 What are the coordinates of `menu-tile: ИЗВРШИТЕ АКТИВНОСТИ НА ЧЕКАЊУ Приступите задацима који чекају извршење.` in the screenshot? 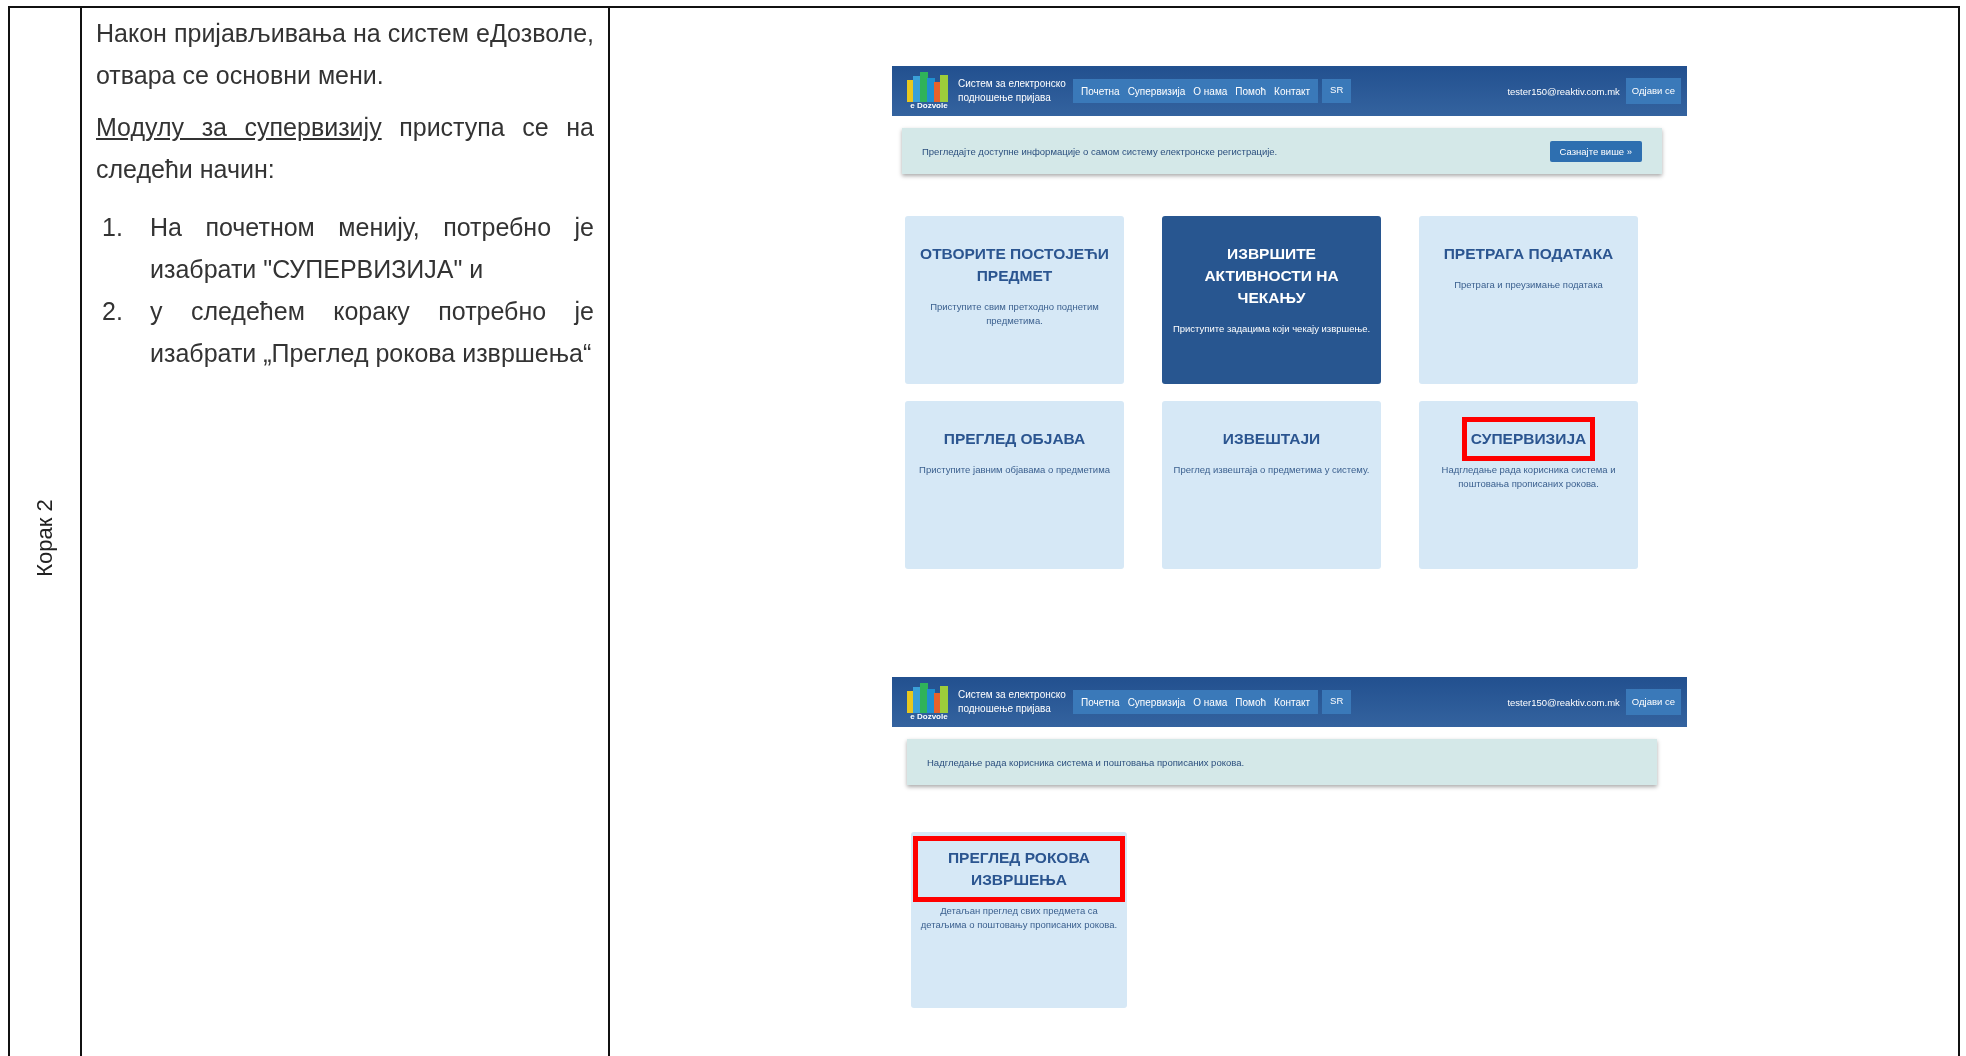 It's located at (1271, 300).